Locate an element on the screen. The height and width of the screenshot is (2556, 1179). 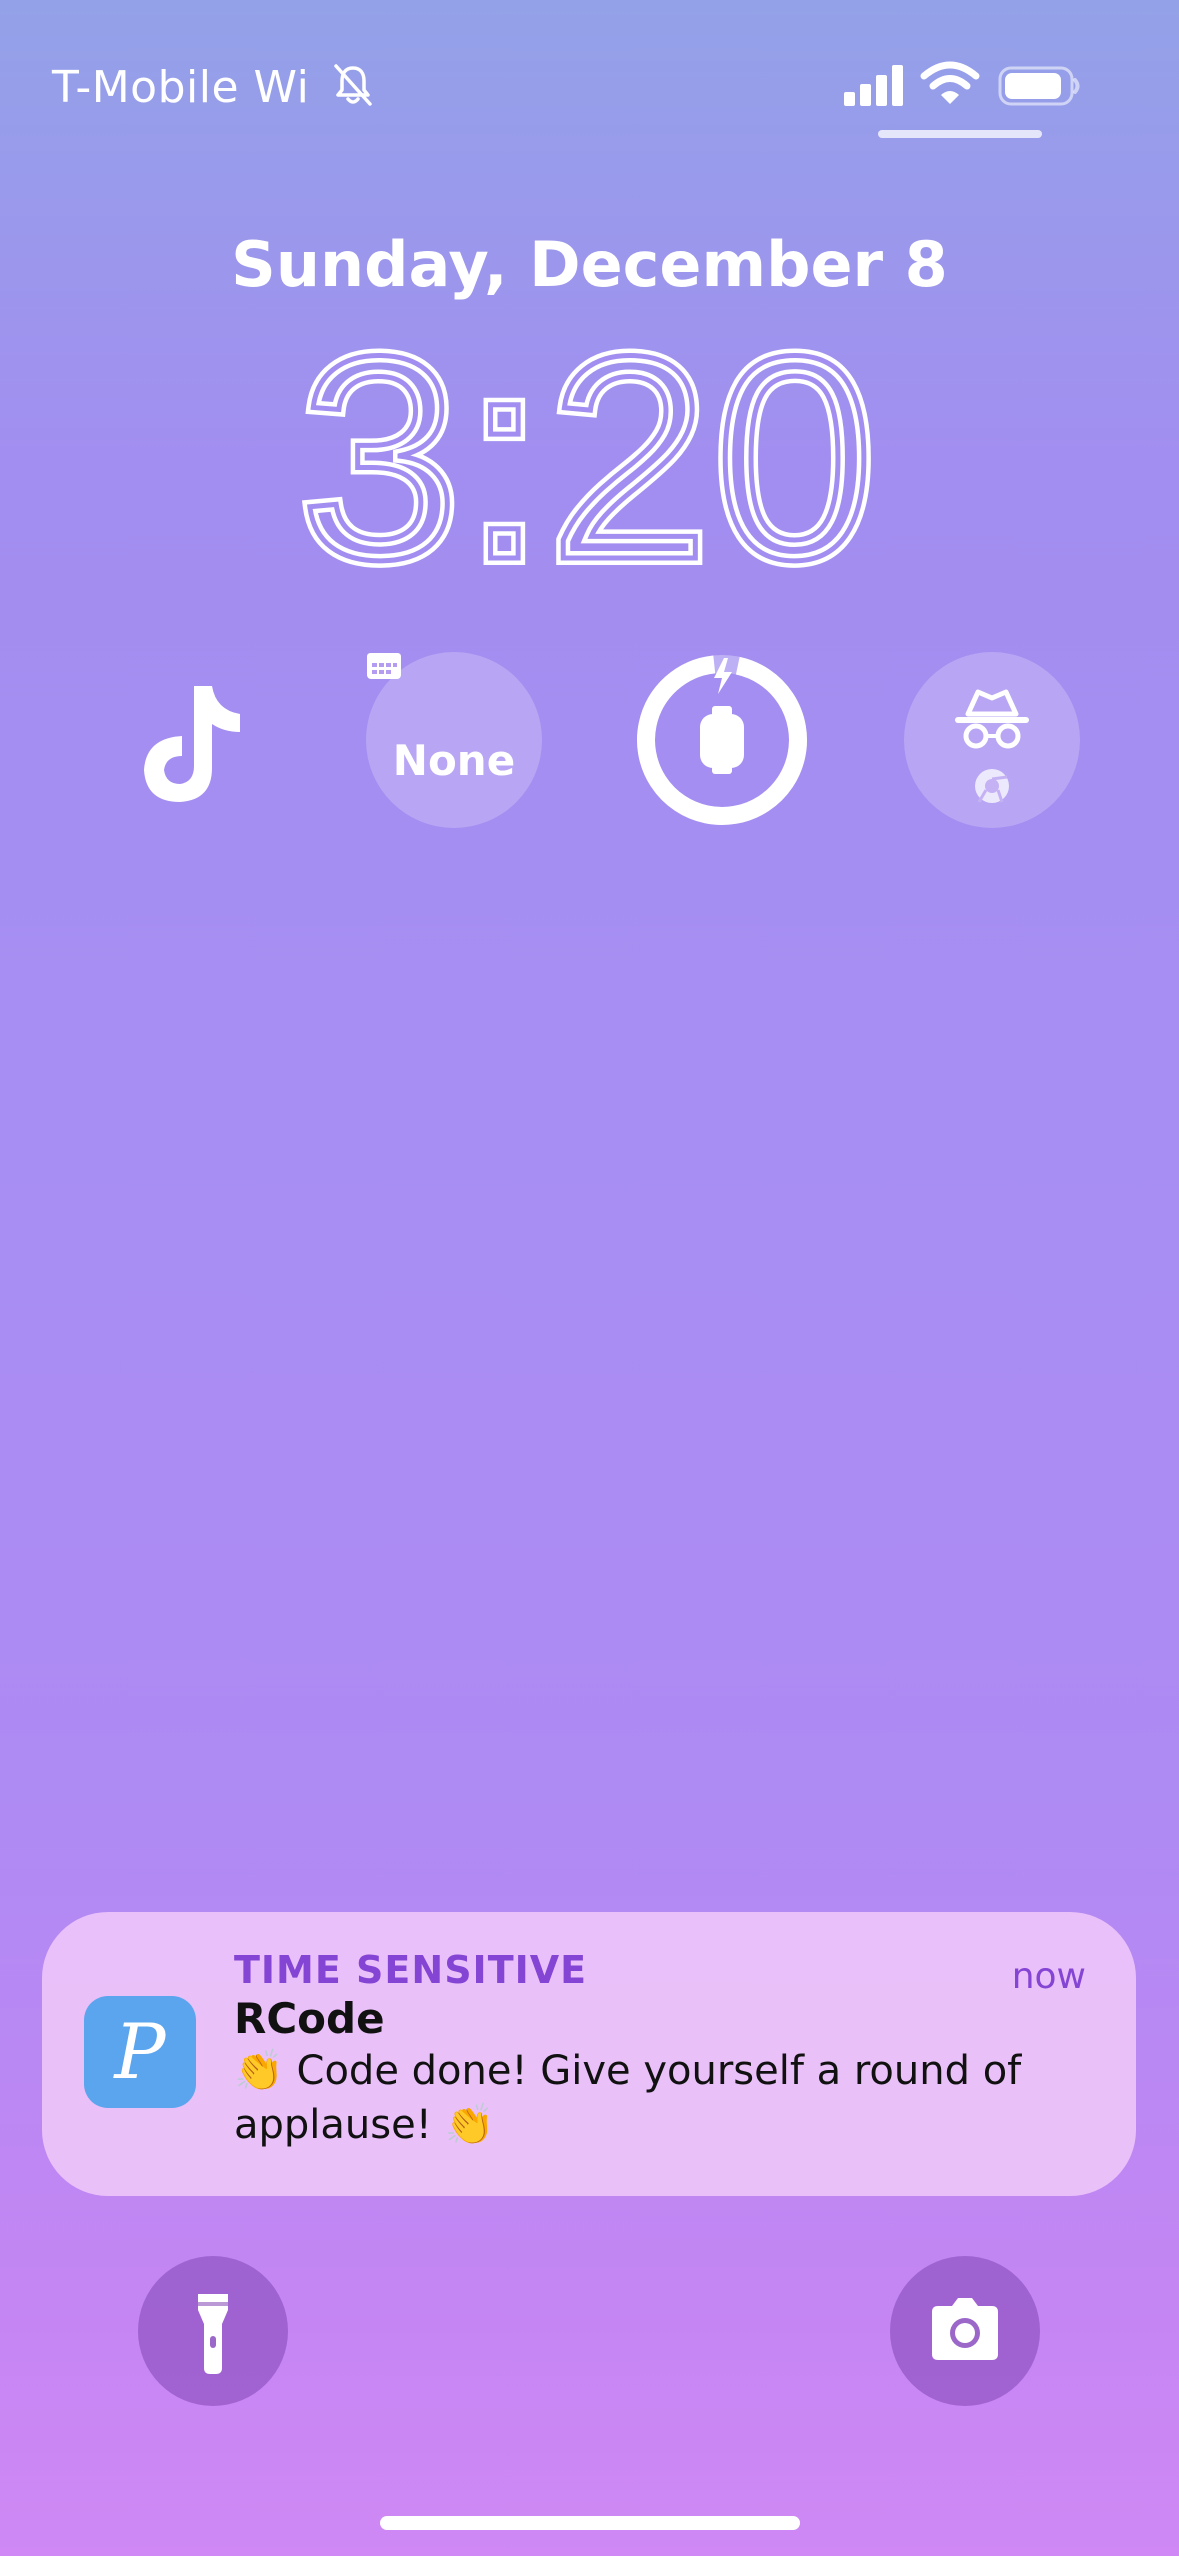
flashlight-button is located at coordinates (213, 2331).